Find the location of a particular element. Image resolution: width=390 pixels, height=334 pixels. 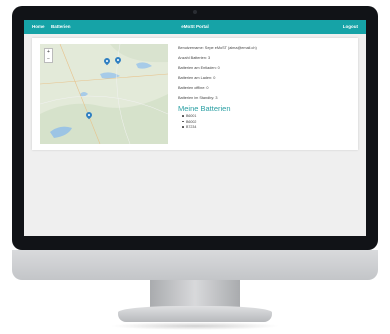

nav-batteries-link: Batterien is located at coordinates (61, 26).